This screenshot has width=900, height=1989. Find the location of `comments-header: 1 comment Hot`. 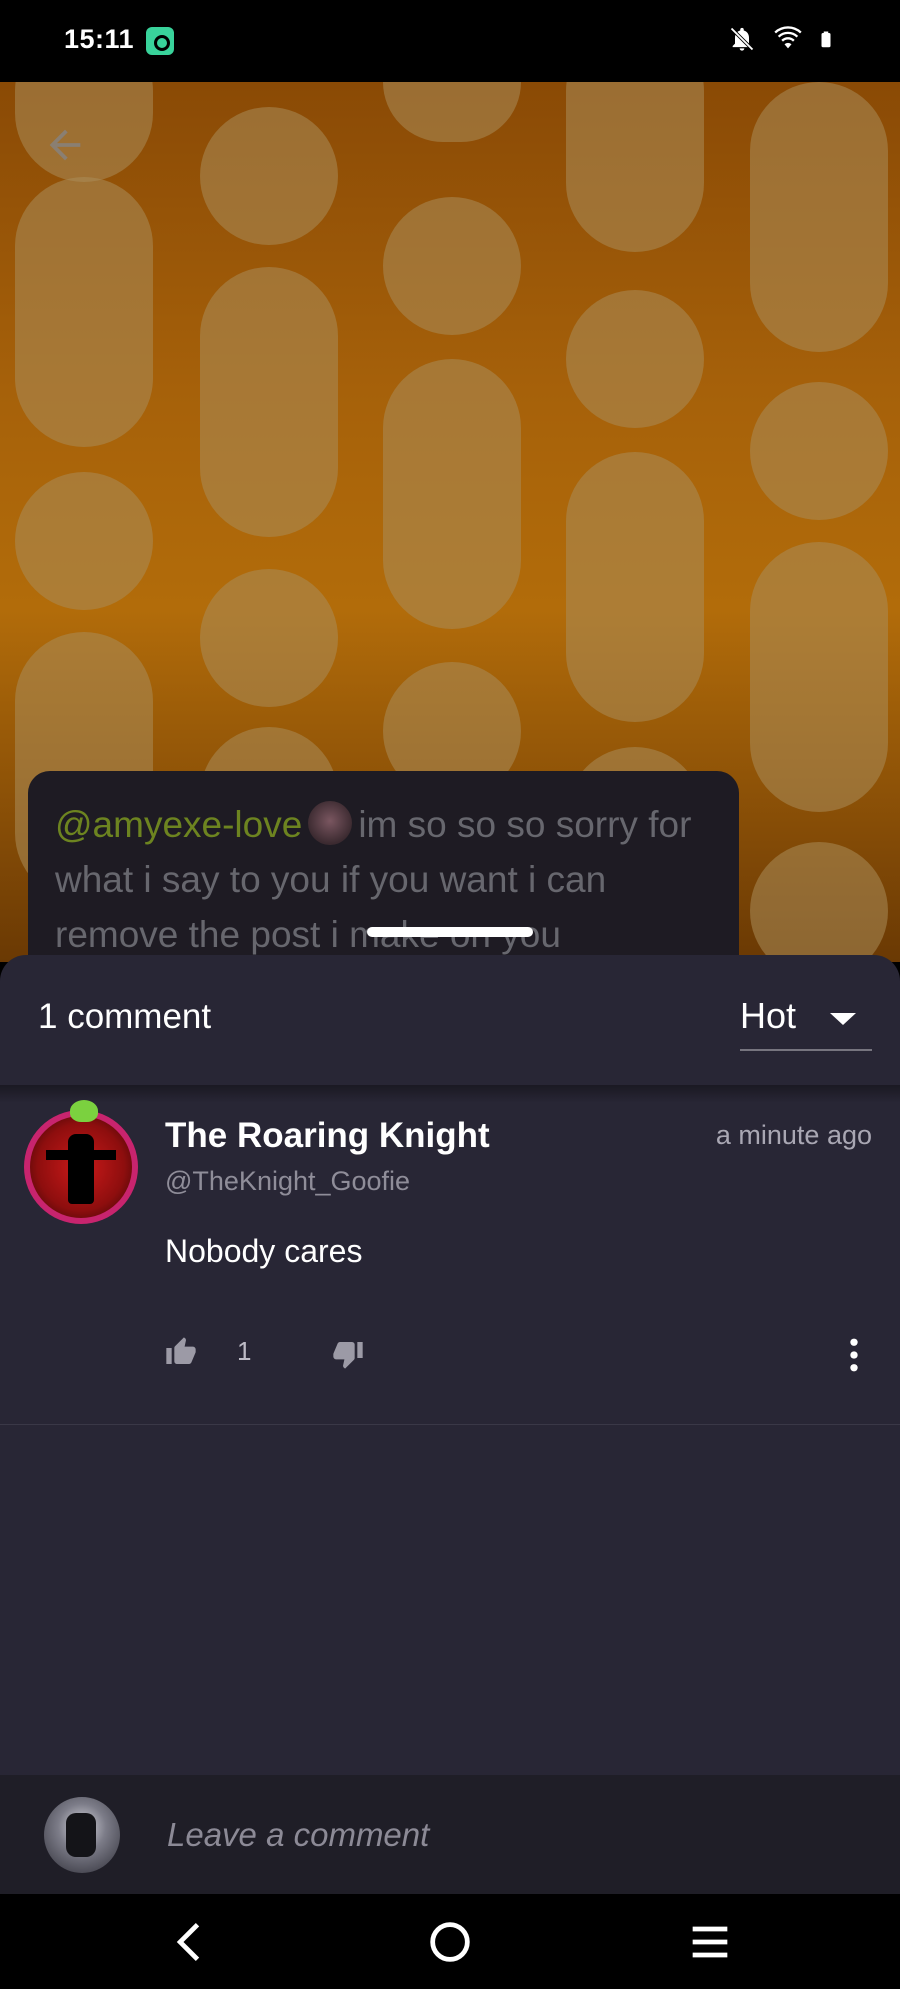

comments-header: 1 comment Hot is located at coordinates (450, 1020).